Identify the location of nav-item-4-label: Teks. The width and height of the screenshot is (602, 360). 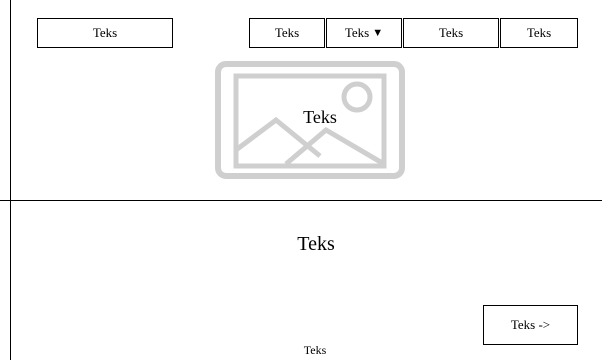
(539, 32).